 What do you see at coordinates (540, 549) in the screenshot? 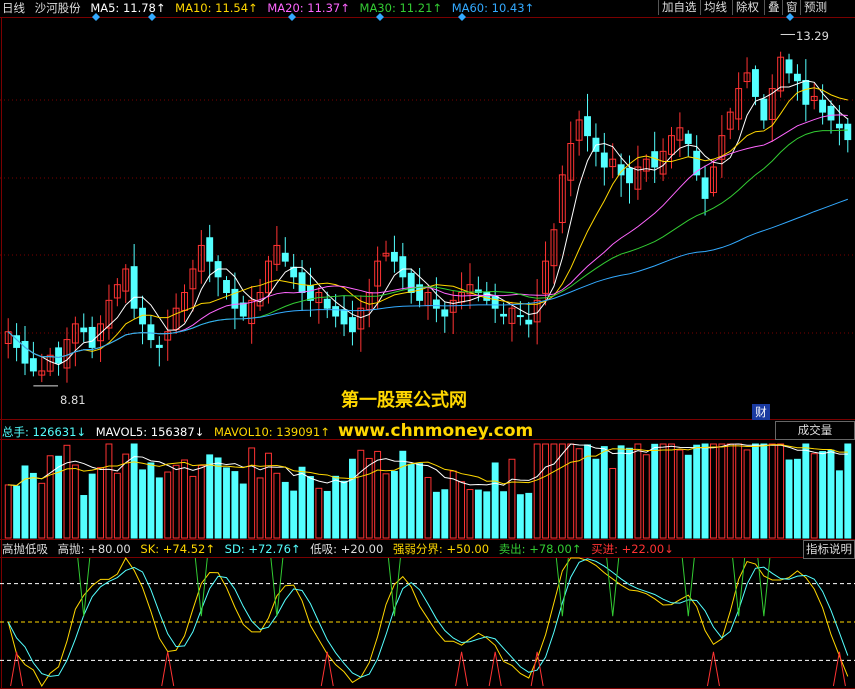
I see `sell-value: 卖出: +78.00↑` at bounding box center [540, 549].